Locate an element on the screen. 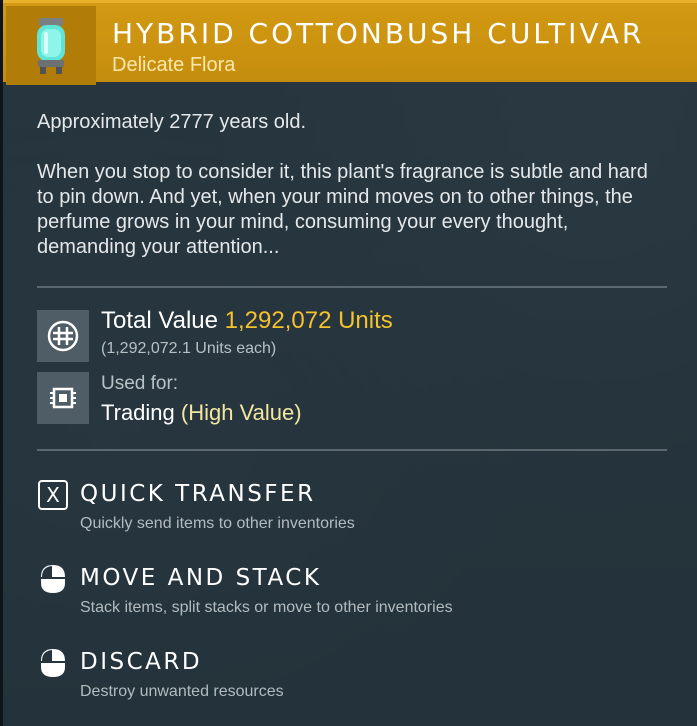 The image size is (697, 726). age-value: 2777 is located at coordinates (191, 122).